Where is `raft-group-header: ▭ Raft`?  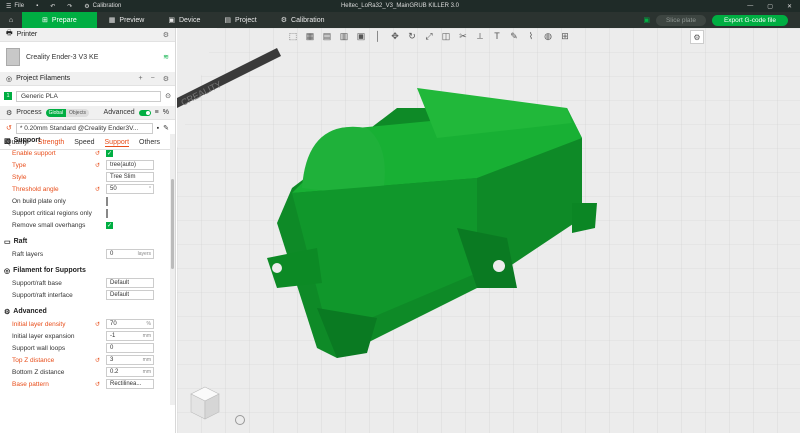
raft-group-header: ▭ Raft is located at coordinates (16, 242).